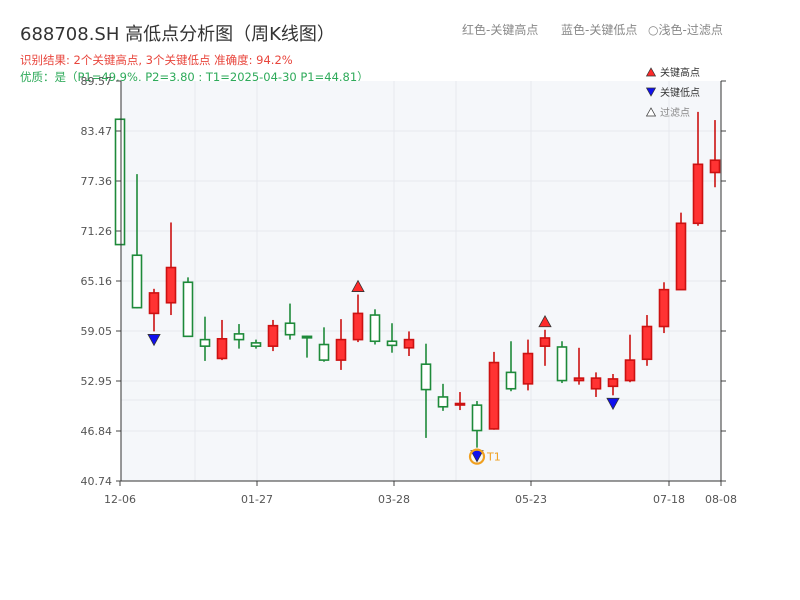 The height and width of the screenshot is (600, 800). I want to click on y-tick-label: 83.47, so click(97, 131).